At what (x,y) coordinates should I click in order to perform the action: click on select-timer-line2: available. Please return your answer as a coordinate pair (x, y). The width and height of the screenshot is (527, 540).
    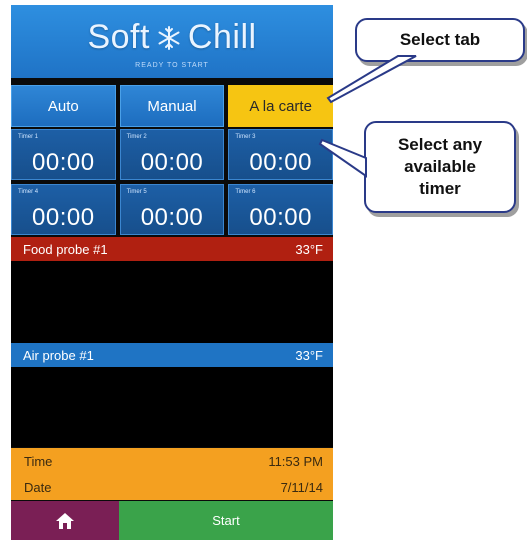
    Looking at the image, I should click on (440, 166).